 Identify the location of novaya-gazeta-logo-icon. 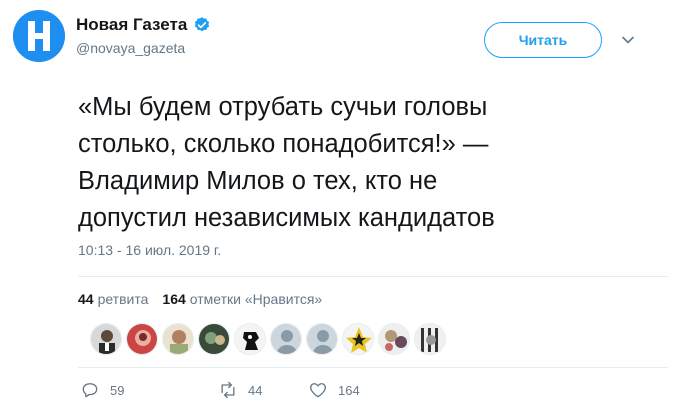
(39, 36).